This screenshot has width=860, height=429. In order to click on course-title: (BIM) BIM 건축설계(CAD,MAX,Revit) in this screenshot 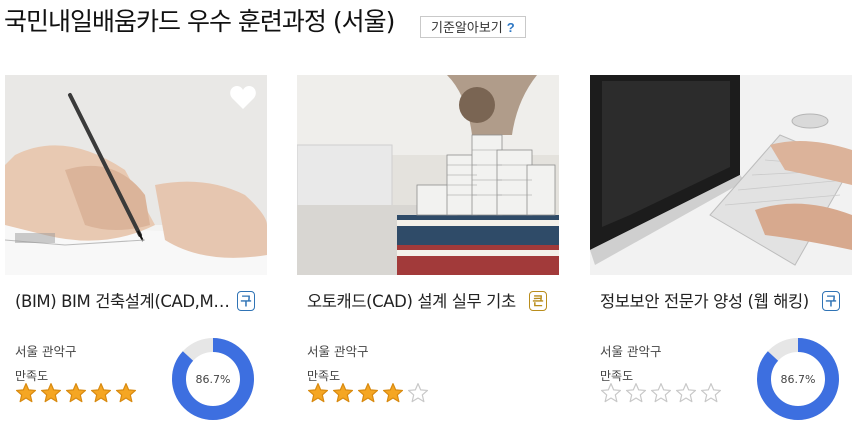, I will do `click(126, 300)`.